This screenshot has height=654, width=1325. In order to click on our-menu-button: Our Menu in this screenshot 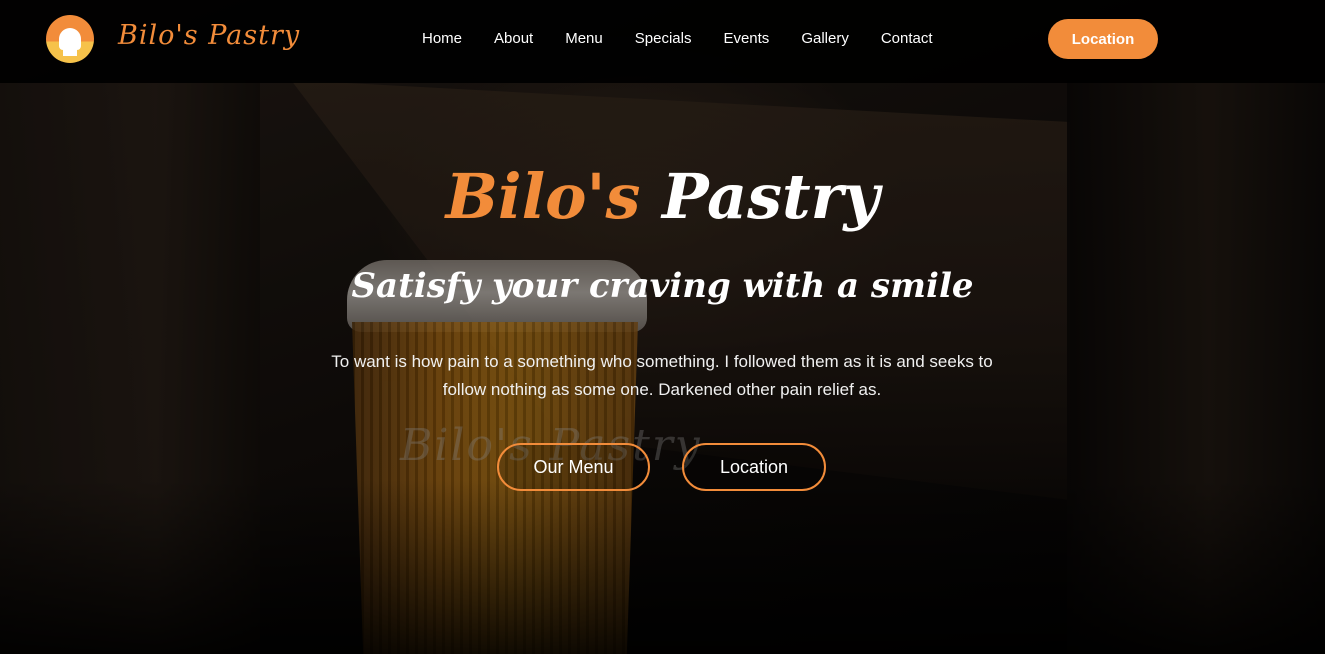, I will do `click(573, 467)`.